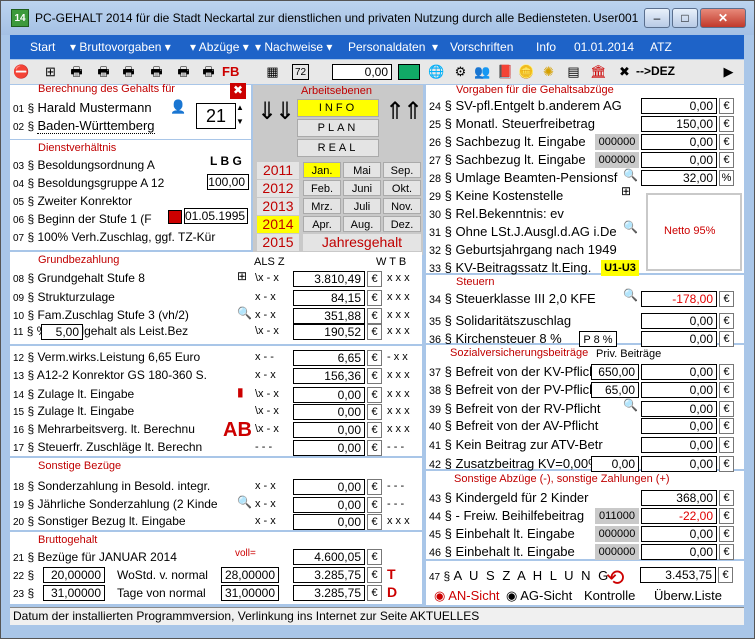 This screenshot has height=639, width=755. What do you see at coordinates (626, 191) in the screenshot?
I see `table2-icon: ⊞` at bounding box center [626, 191].